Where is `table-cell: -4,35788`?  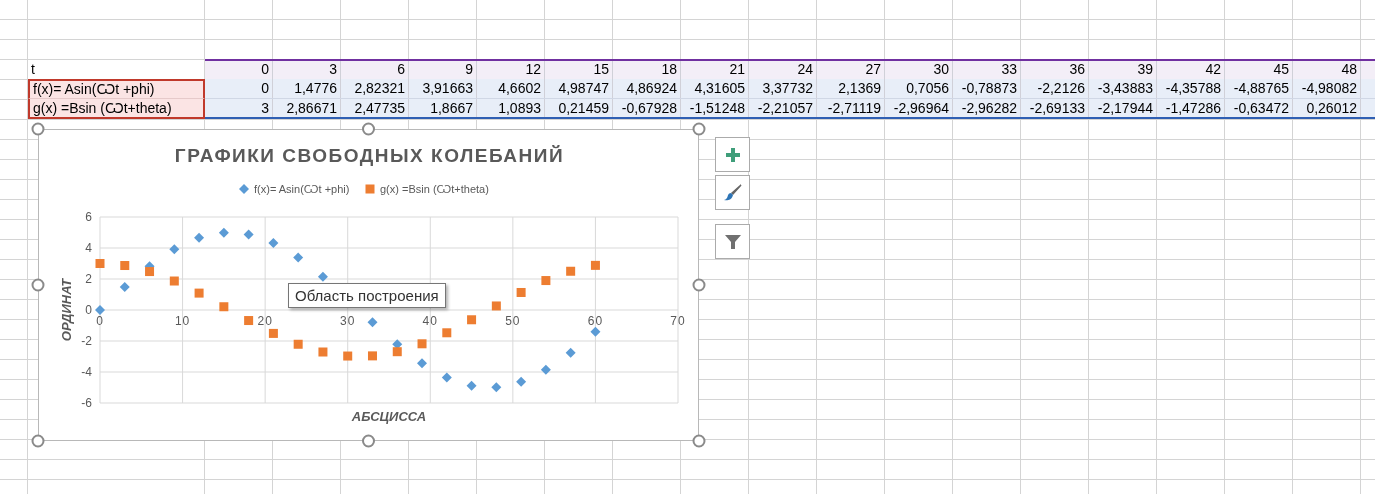
table-cell: -4,35788 is located at coordinates (1191, 88).